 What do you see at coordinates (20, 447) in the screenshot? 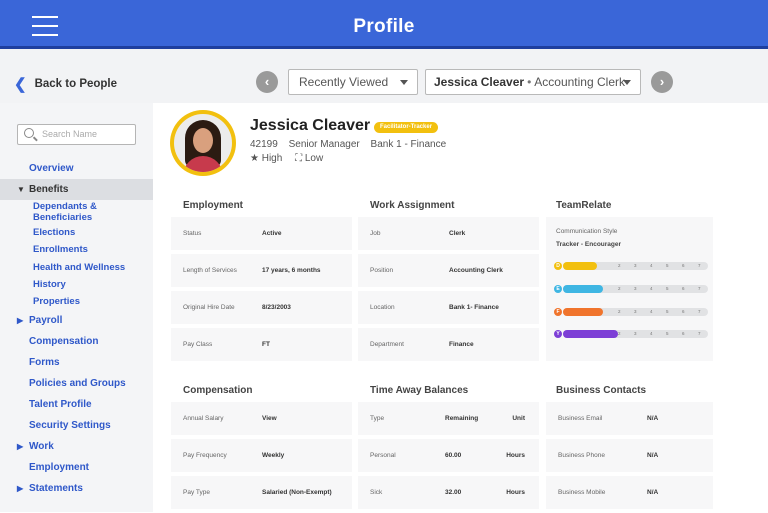
I see `triangle-right-icon: ▶` at bounding box center [20, 447].